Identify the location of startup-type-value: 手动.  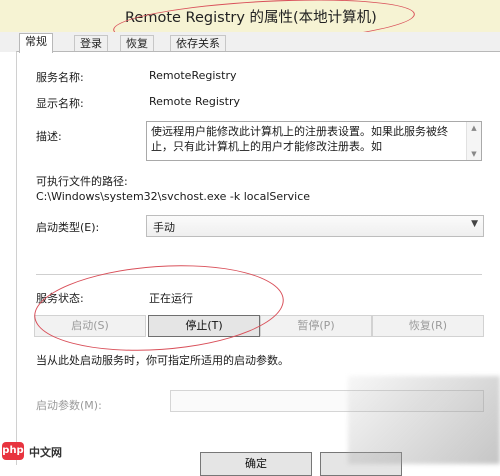
(164, 227).